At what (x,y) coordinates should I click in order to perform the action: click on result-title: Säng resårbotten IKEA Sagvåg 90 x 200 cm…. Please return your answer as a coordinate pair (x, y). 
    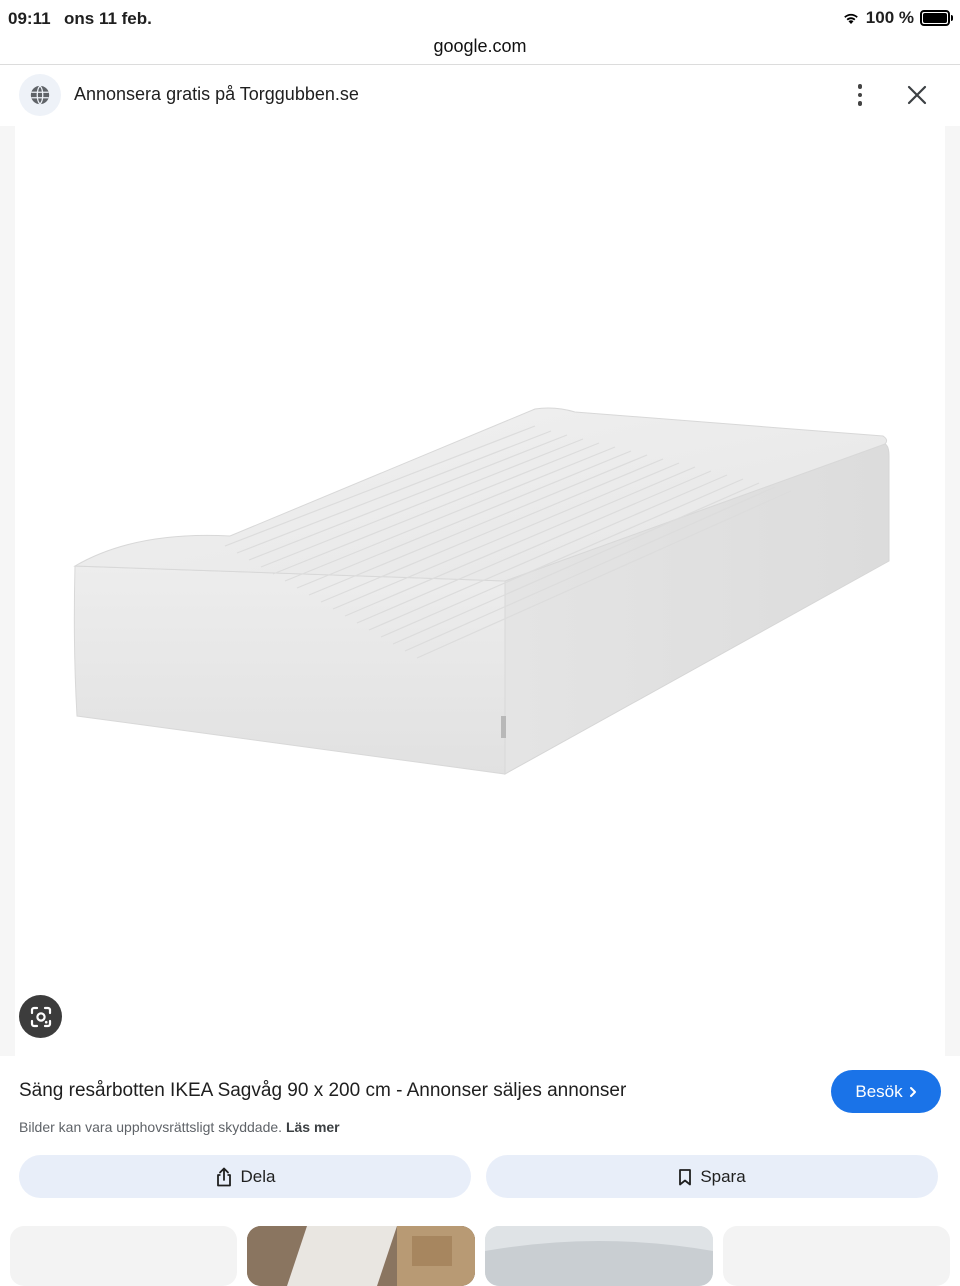
    Looking at the image, I should click on (322, 1091).